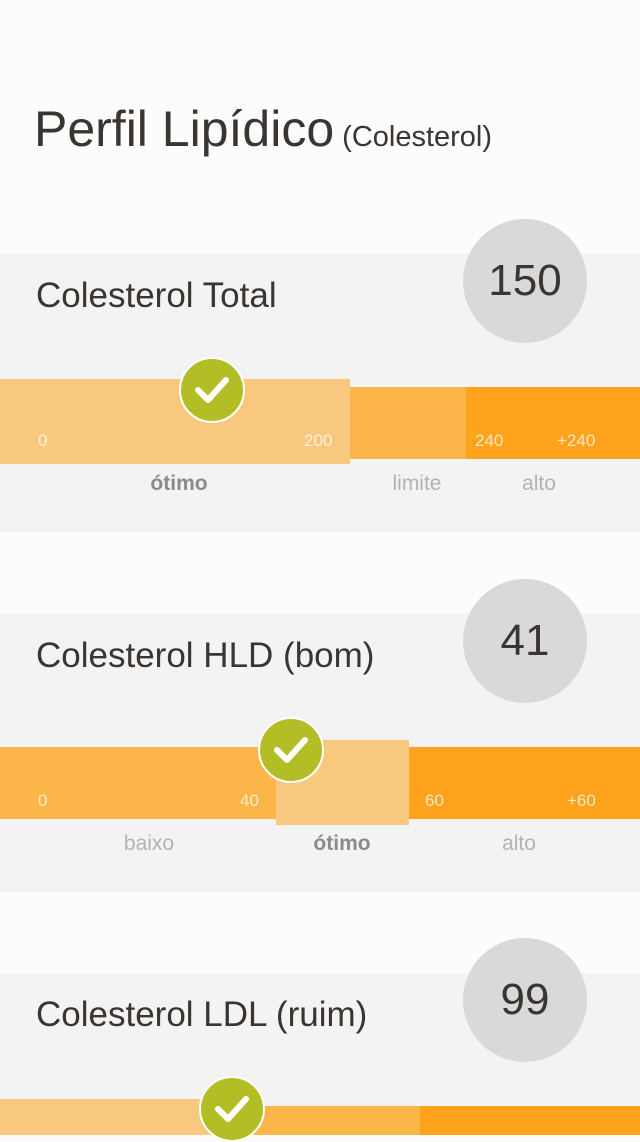 Image resolution: width=640 pixels, height=1142 pixels. I want to click on page-title: Perfil Lipídico (Colesterol), so click(263, 129).